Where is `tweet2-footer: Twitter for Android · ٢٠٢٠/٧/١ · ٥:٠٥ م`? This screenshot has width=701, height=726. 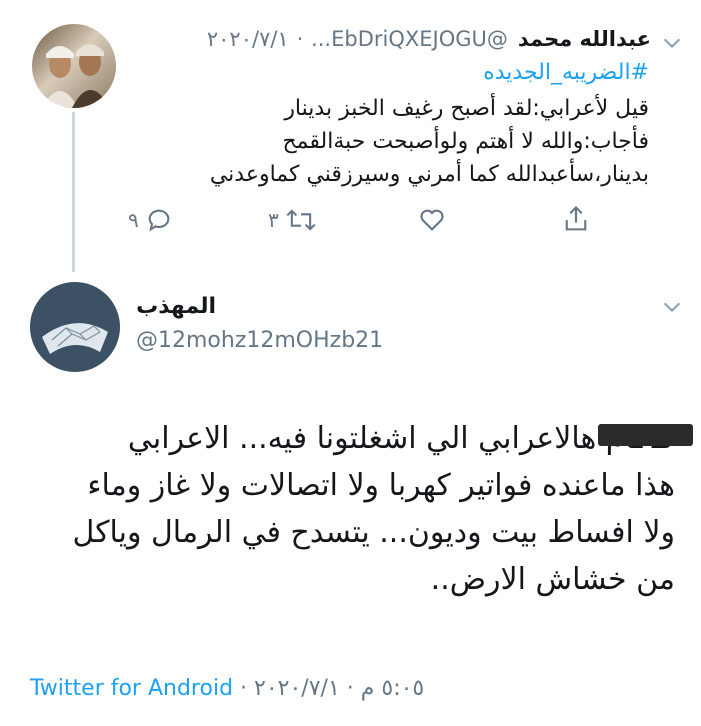 tweet2-footer: Twitter for Android · ٢٠٢٠/٧/١ · ٥:٠٥ م is located at coordinates (227, 688).